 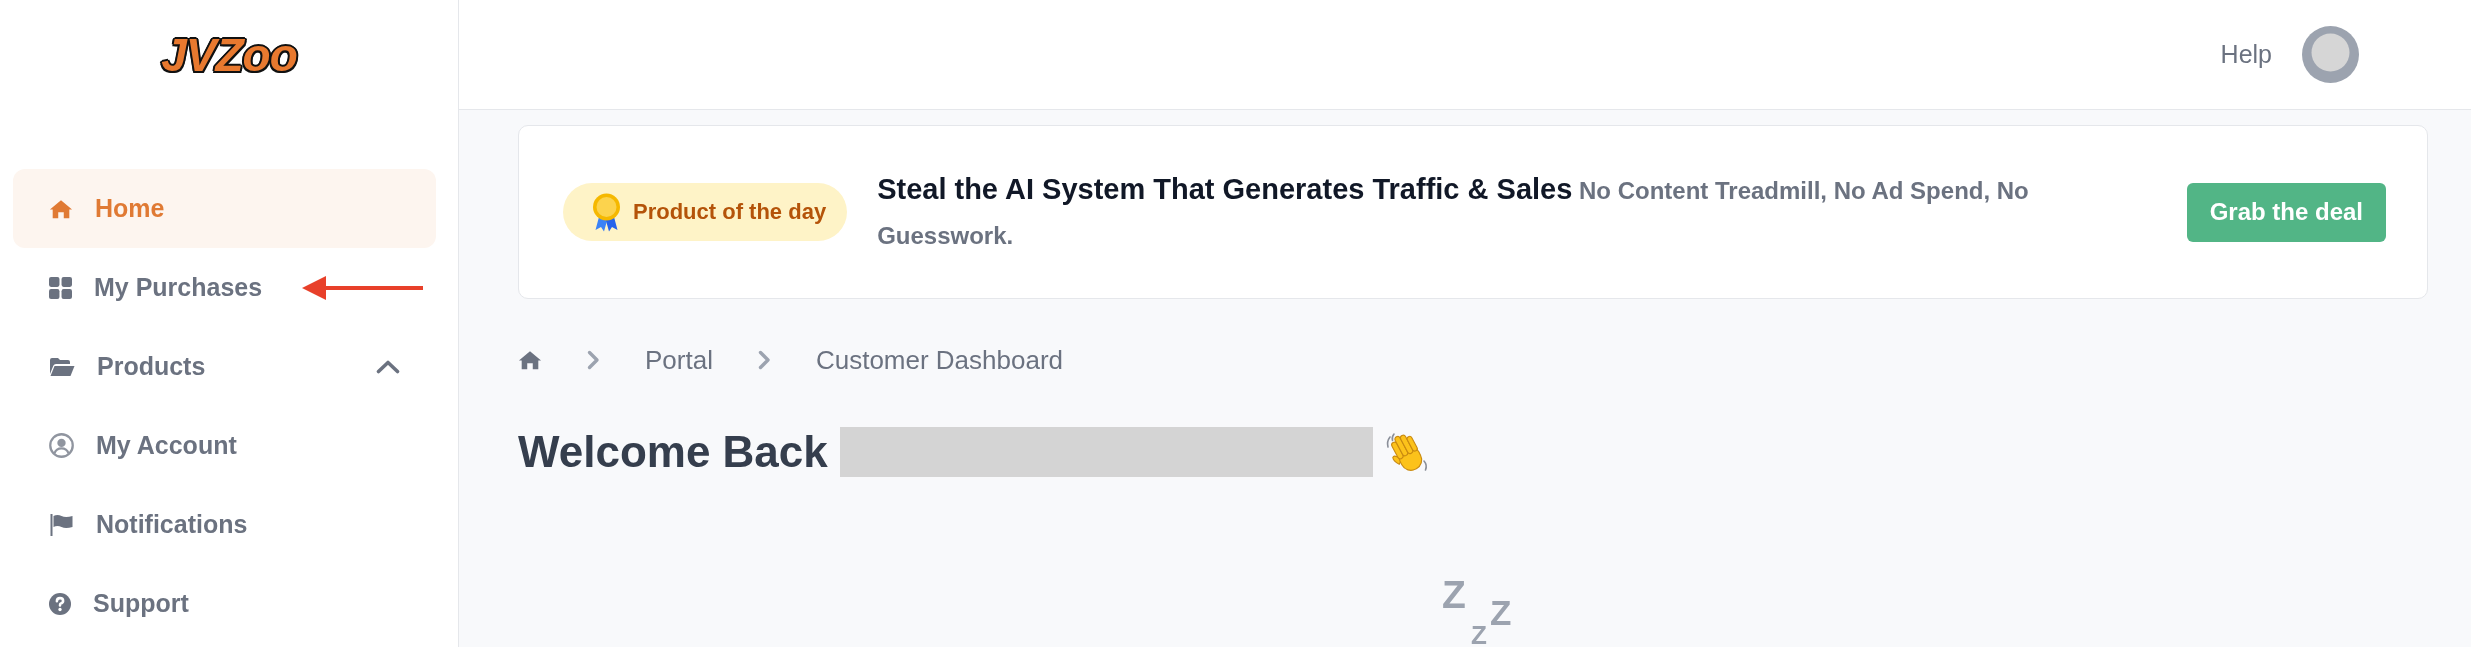 I want to click on logo: JVZoo, so click(x=229, y=55).